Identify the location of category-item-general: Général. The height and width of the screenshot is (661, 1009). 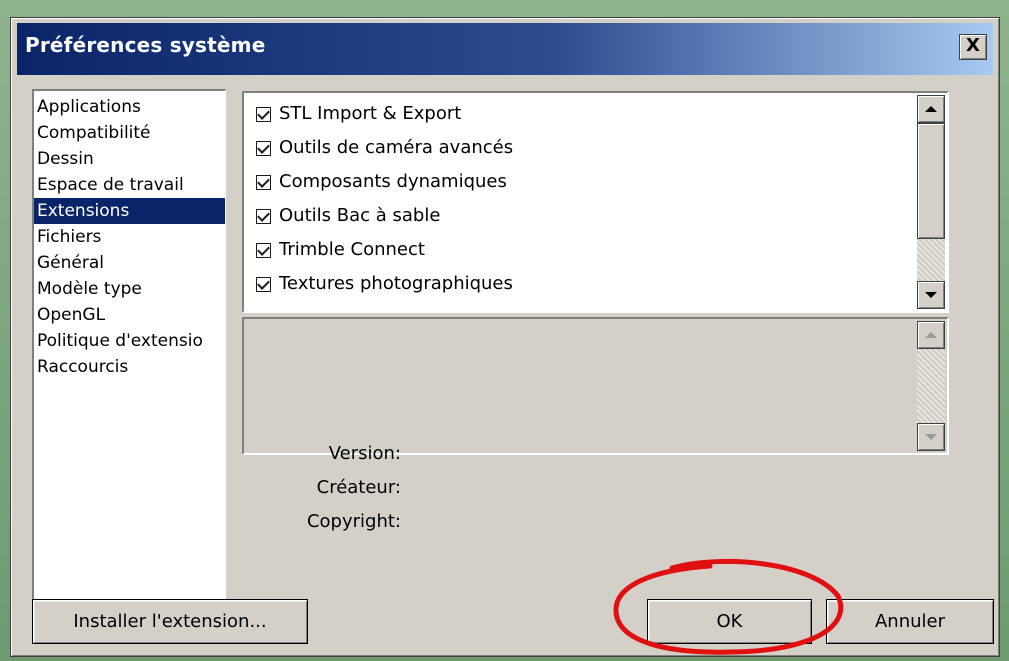
(129, 263).